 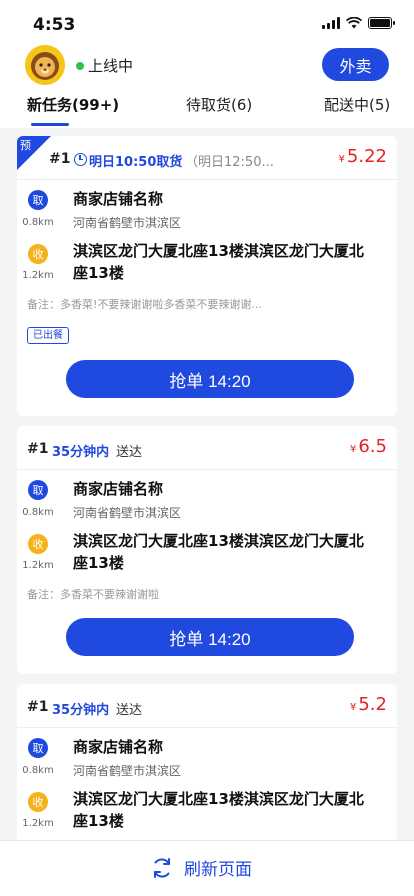 What do you see at coordinates (381, 23) in the screenshot?
I see `battery-icon` at bounding box center [381, 23].